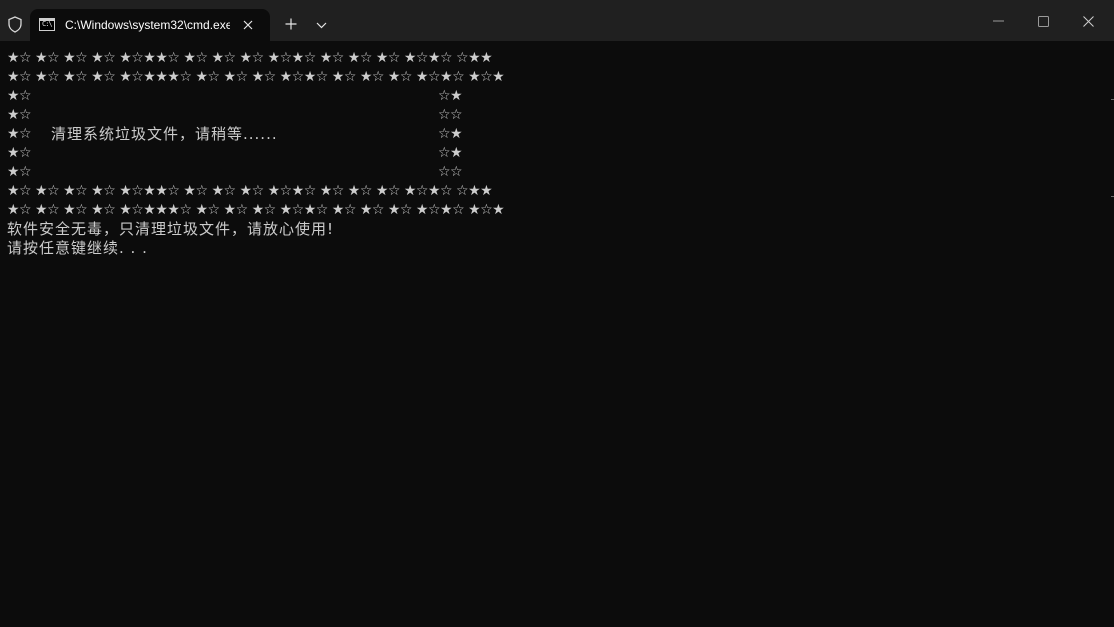 This screenshot has height=627, width=1114. Describe the element at coordinates (171, 229) in the screenshot. I see `safety-notice: 软件安全无毒，只清理垃圾文件，请放心使用!` at that location.